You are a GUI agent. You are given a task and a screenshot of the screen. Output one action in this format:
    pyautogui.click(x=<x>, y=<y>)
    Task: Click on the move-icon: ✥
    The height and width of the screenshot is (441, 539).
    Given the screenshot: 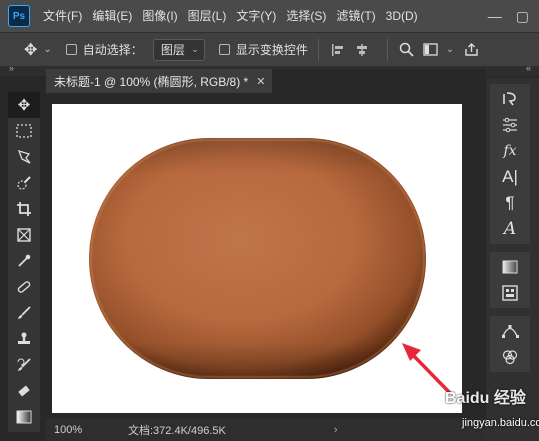 What is the action you would take?
    pyautogui.click(x=24, y=105)
    